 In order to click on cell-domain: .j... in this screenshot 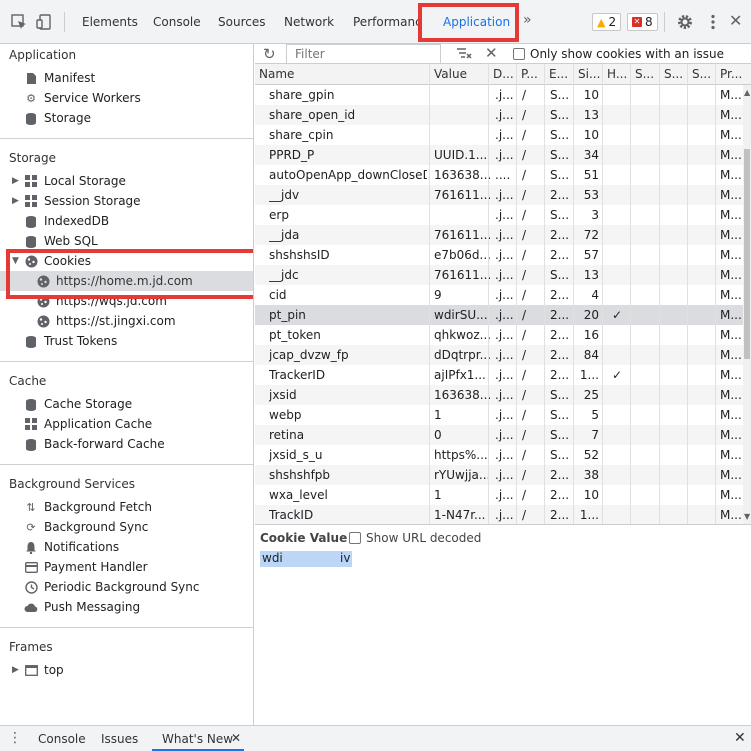, I will do `click(504, 275)`.